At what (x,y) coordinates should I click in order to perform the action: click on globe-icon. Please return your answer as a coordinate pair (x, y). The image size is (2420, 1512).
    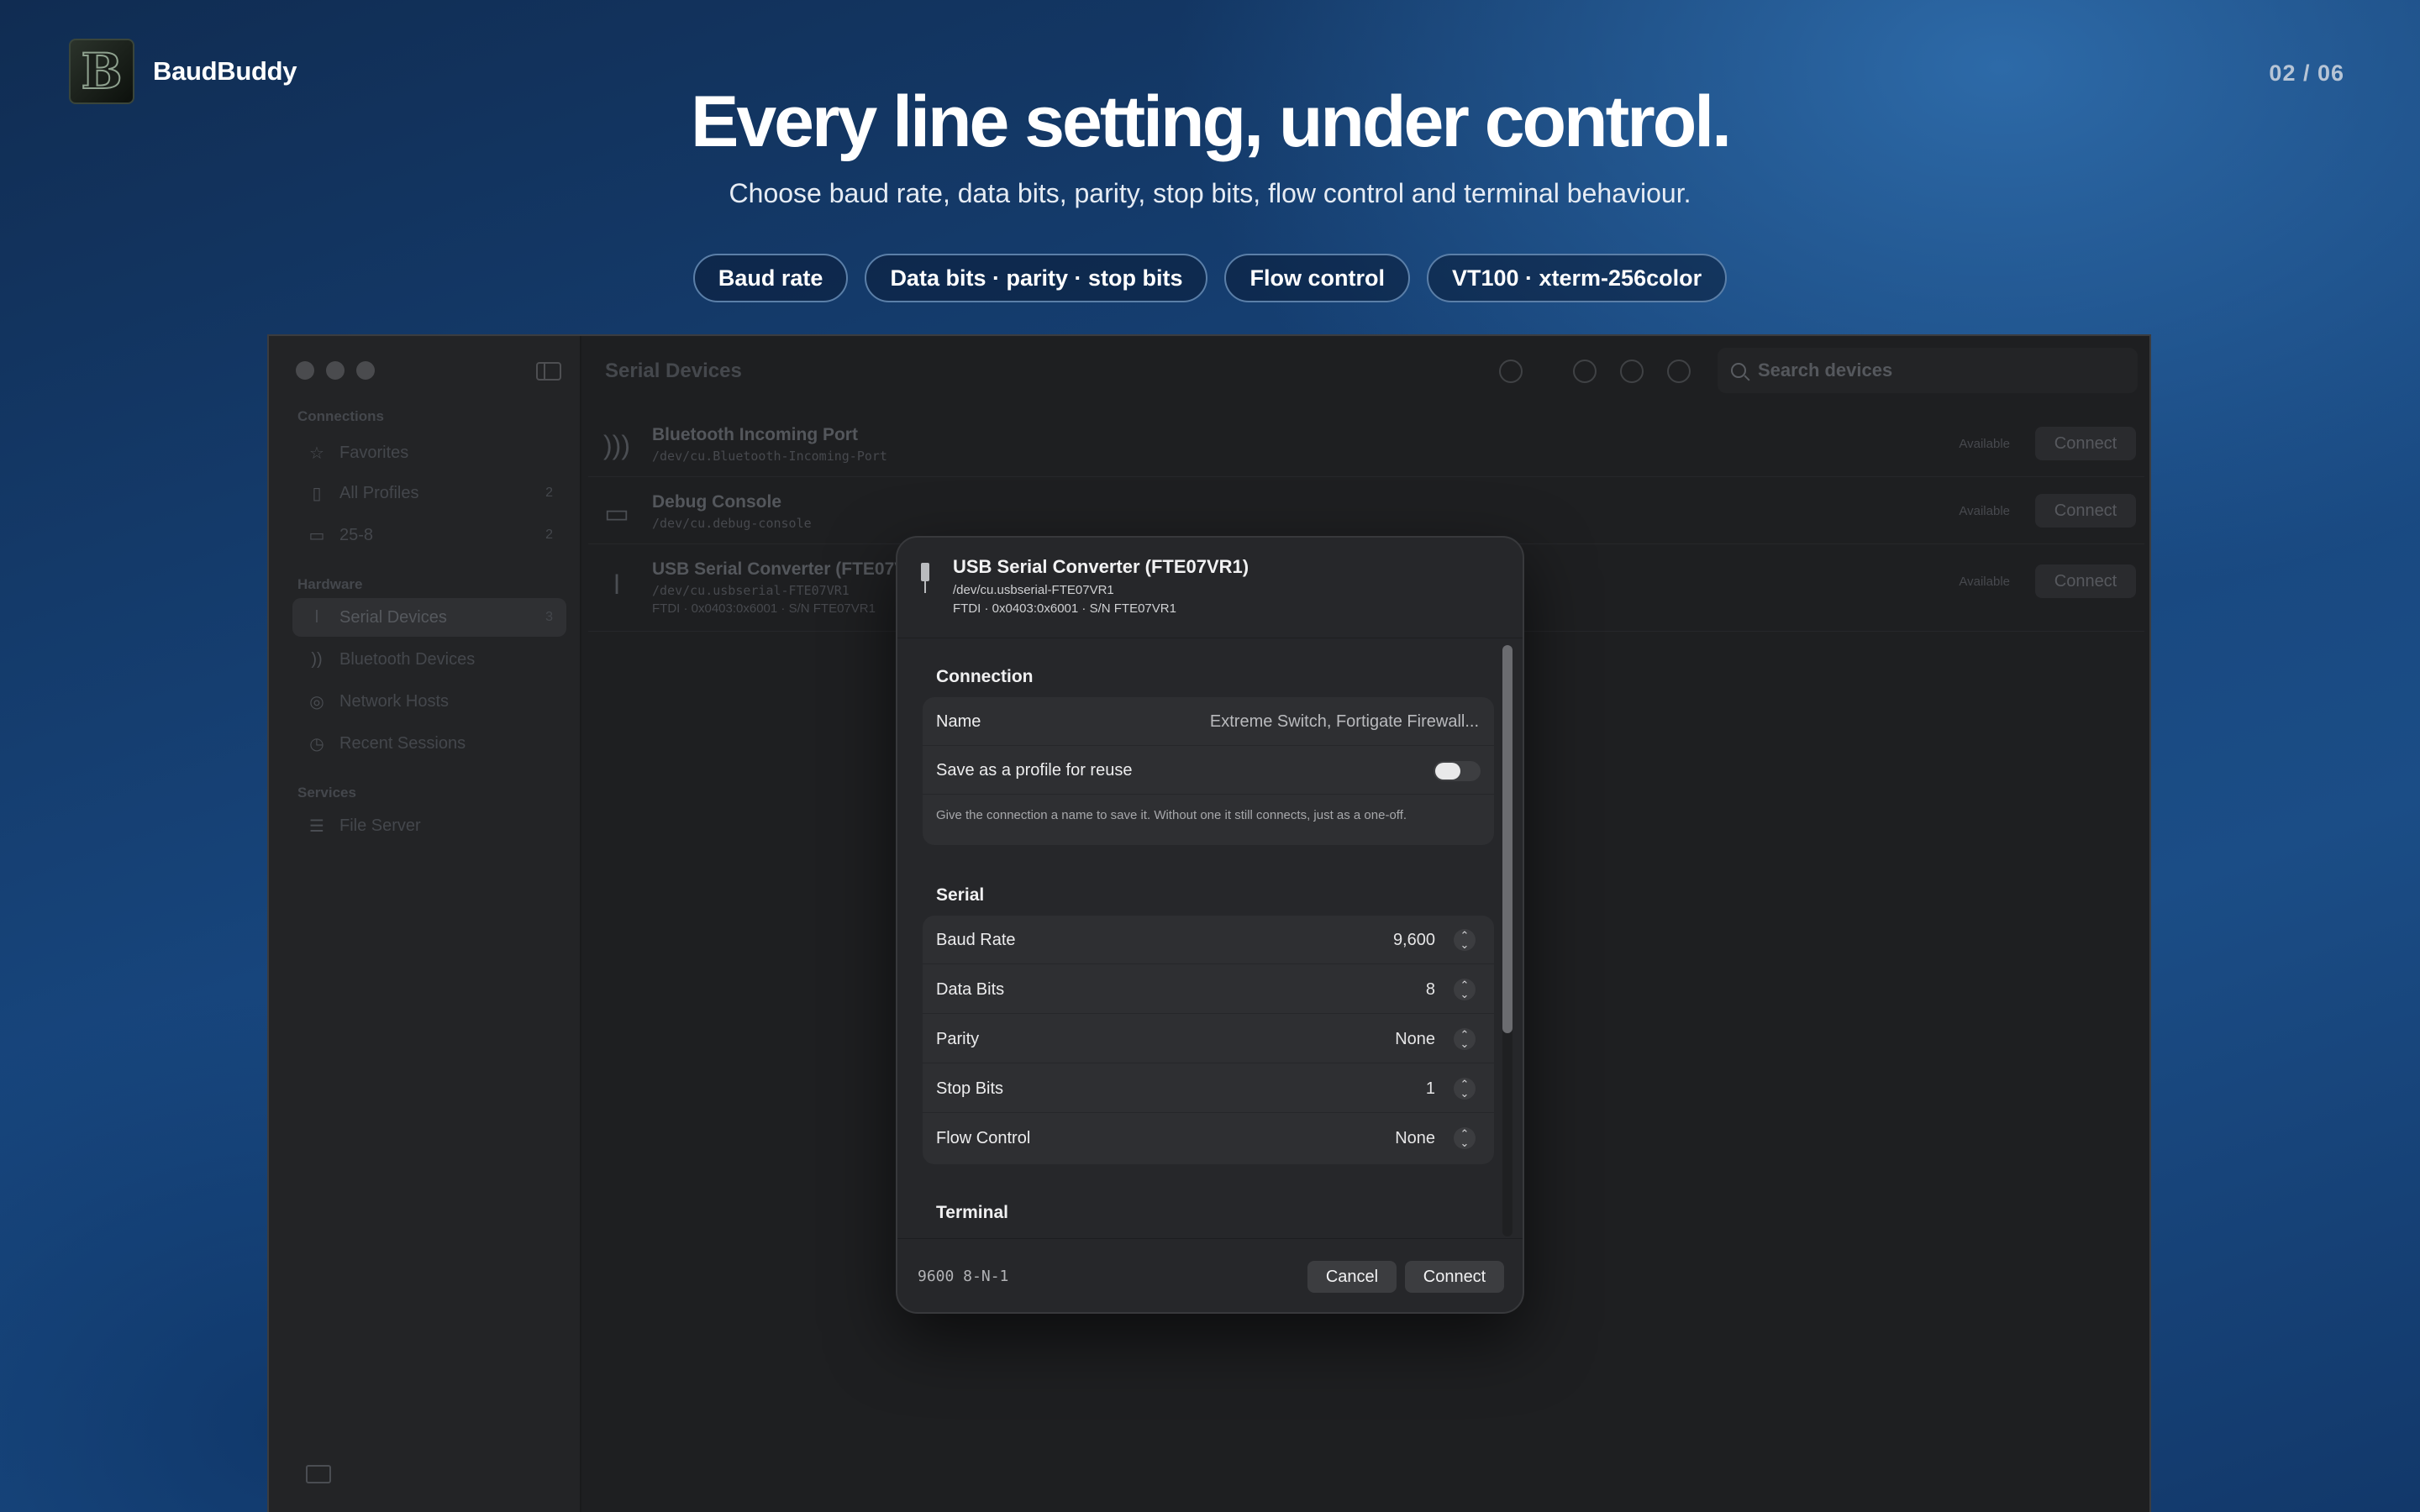
    Looking at the image, I should click on (1632, 371).